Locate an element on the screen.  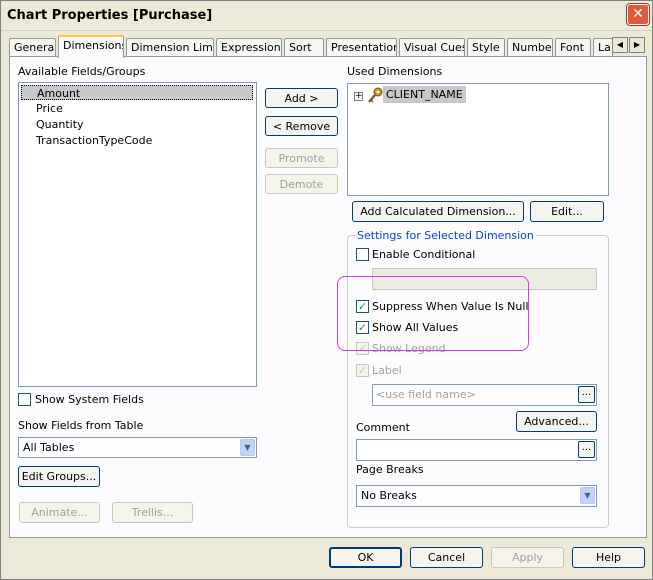
suppress-null-label: Suppress When Value Is Null is located at coordinates (450, 306).